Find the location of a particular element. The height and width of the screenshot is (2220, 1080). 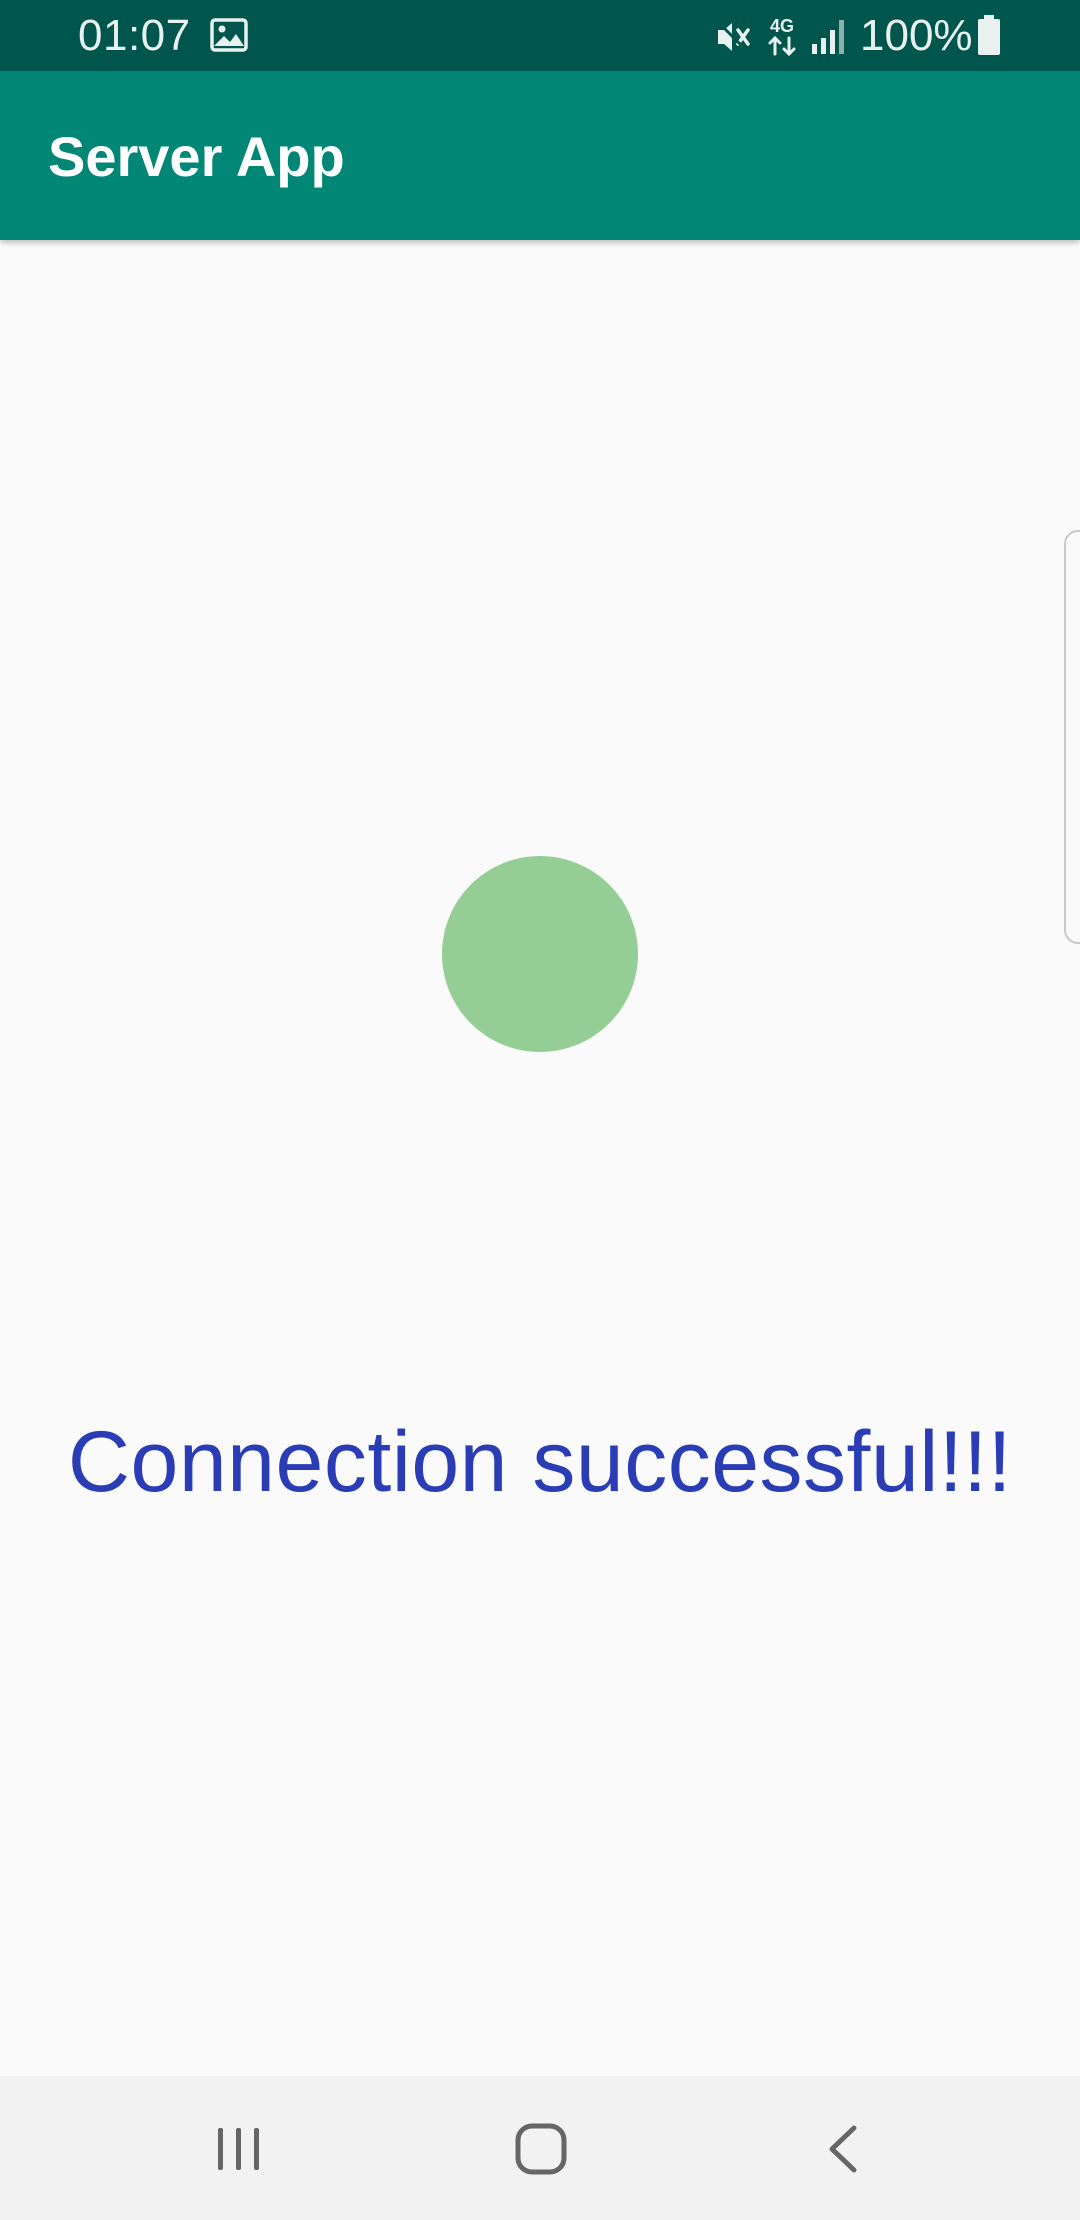

4g-data-icon: 4G is located at coordinates (782, 36).